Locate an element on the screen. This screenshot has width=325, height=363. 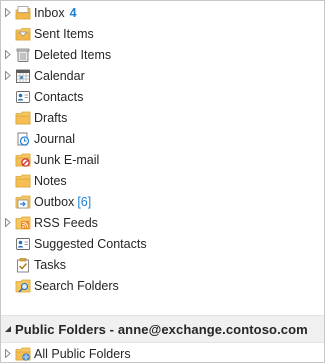
folder-tasks: Tasks is located at coordinates (162, 264).